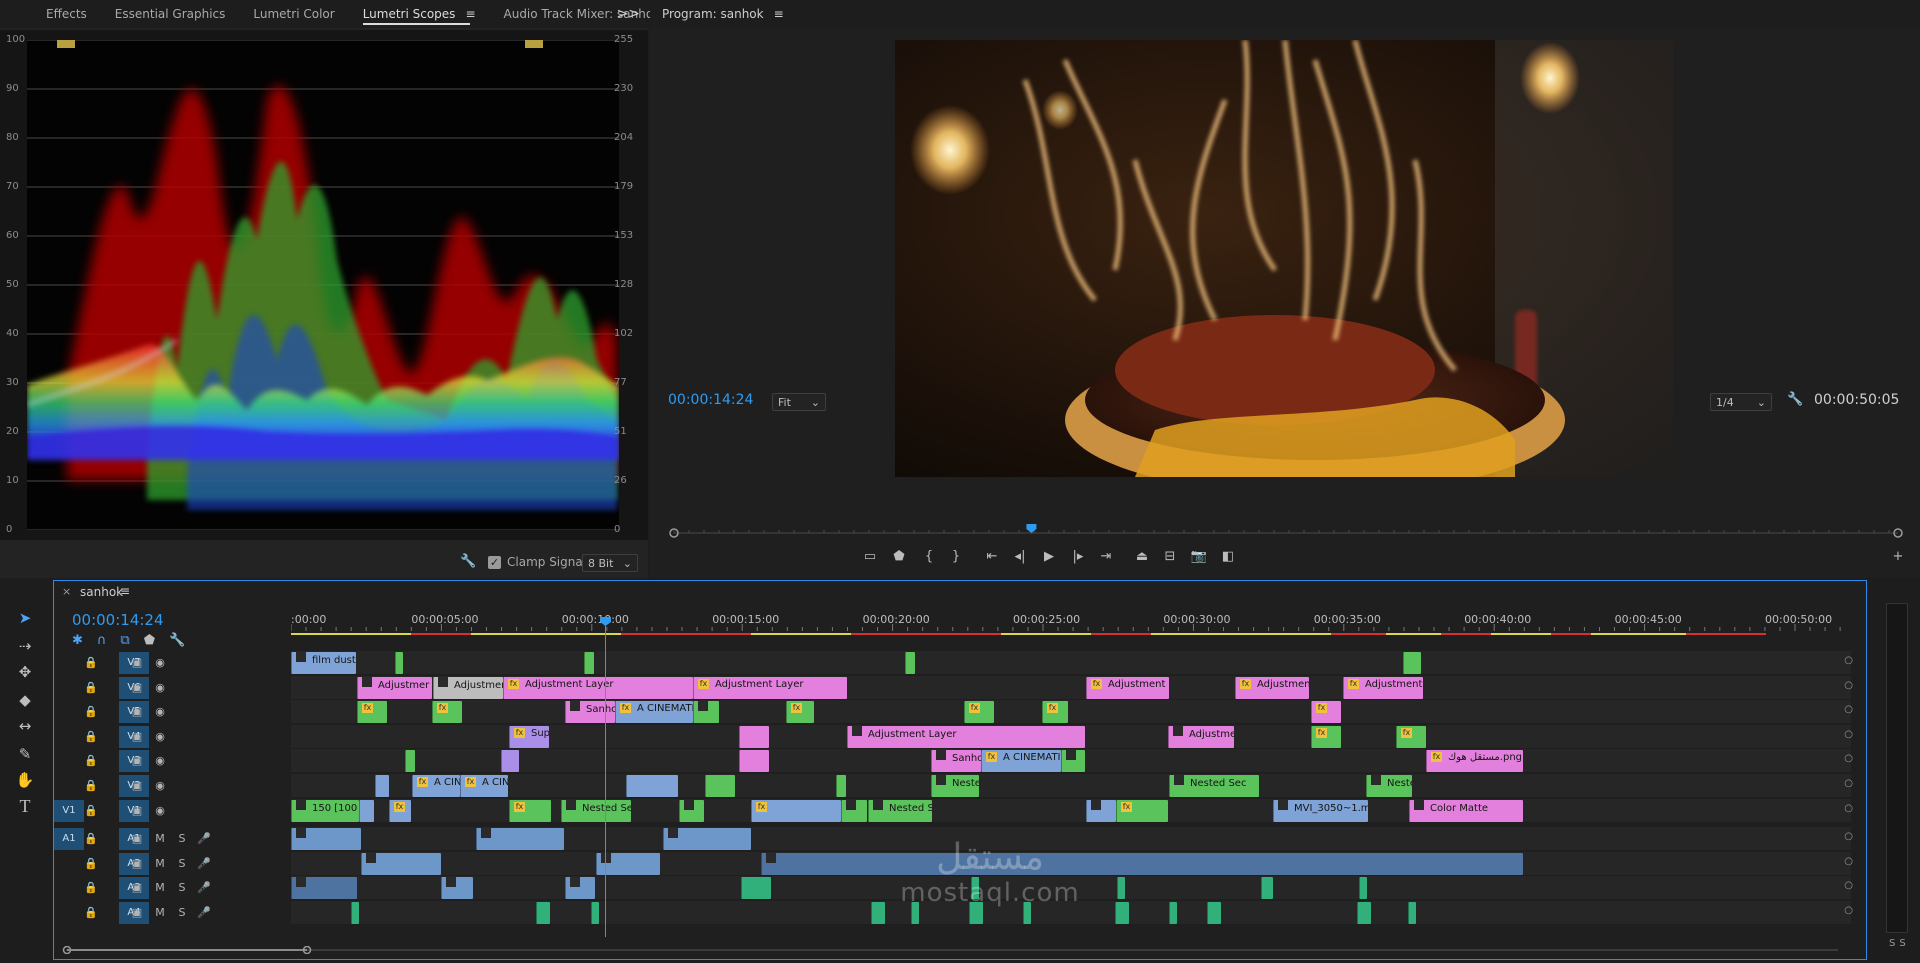 The image size is (1920, 963). Describe the element at coordinates (182, 864) in the screenshot. I see `solo-button: S` at that location.